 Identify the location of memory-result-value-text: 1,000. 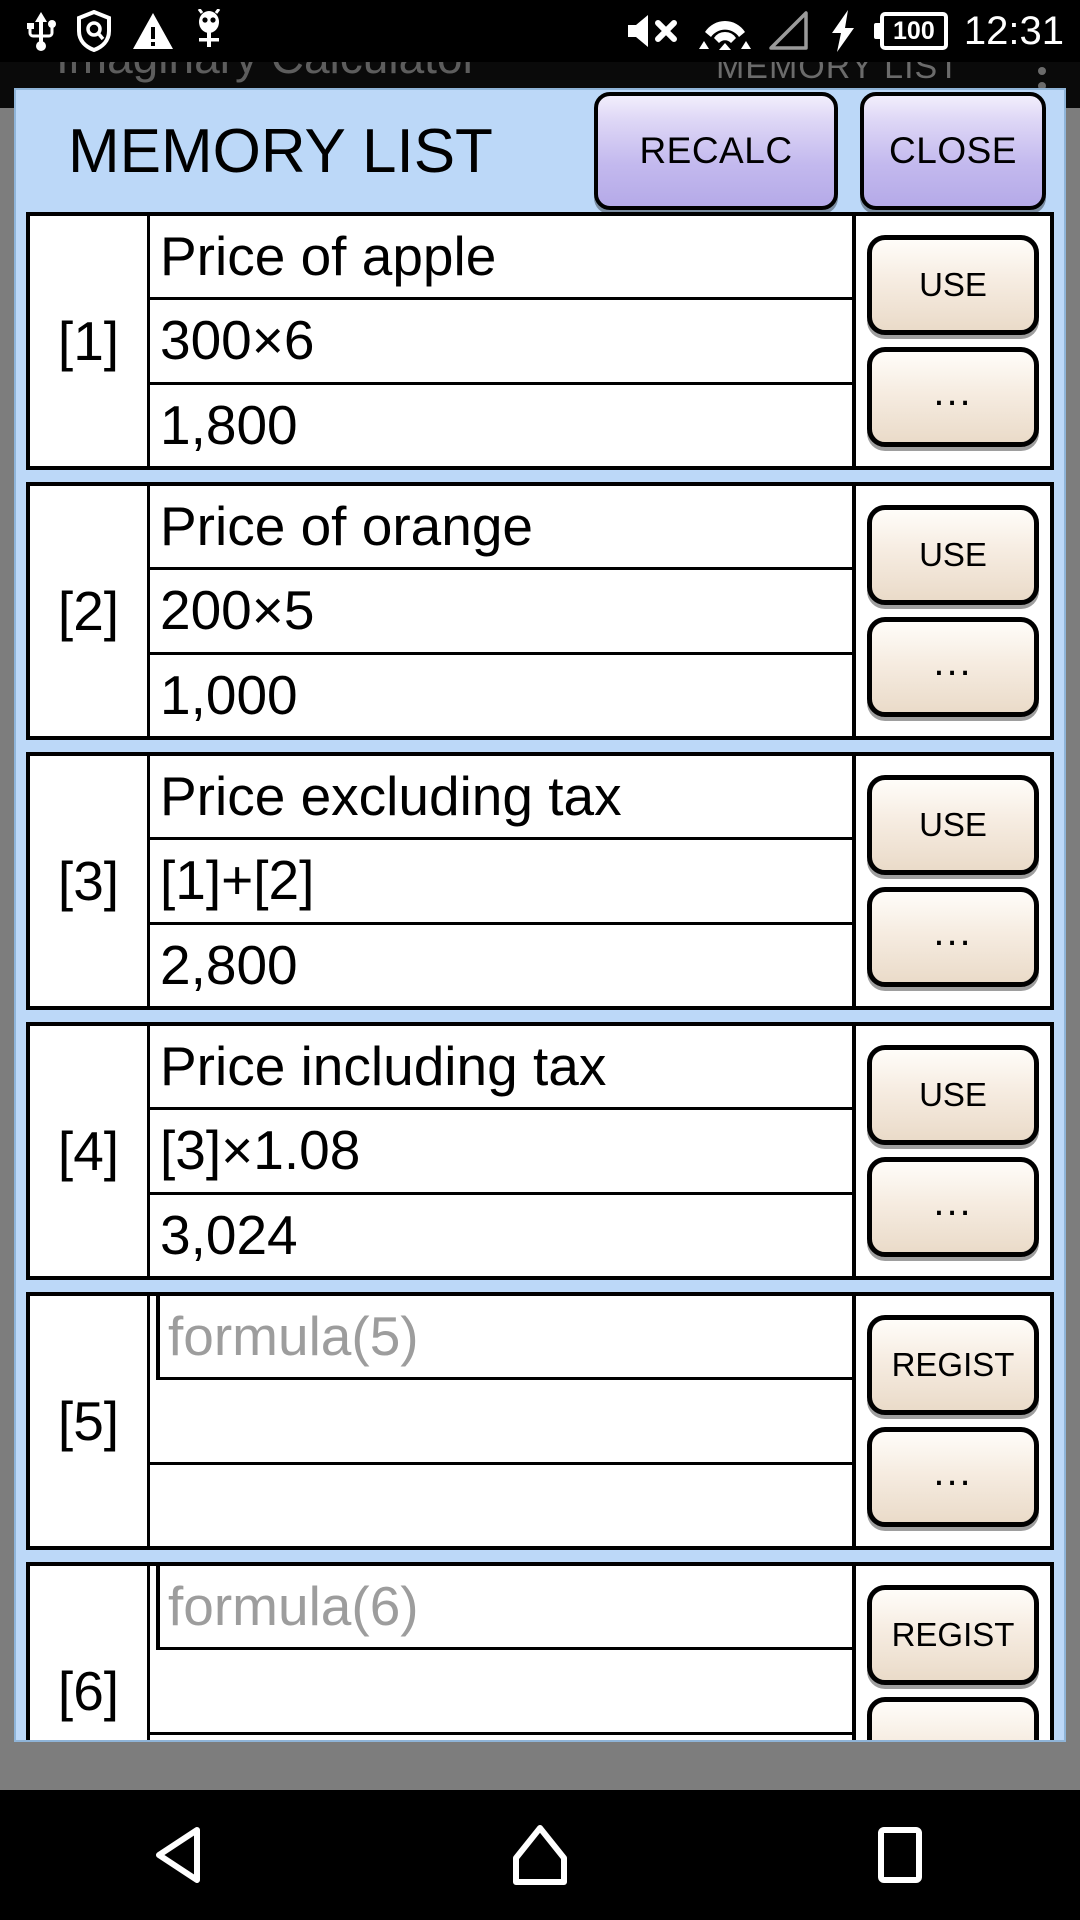
(229, 694).